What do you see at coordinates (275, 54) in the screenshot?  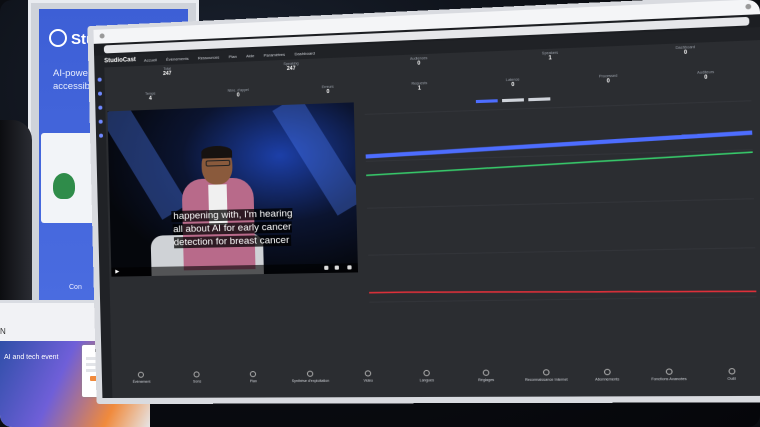 I see `nav-item: Paramètres` at bounding box center [275, 54].